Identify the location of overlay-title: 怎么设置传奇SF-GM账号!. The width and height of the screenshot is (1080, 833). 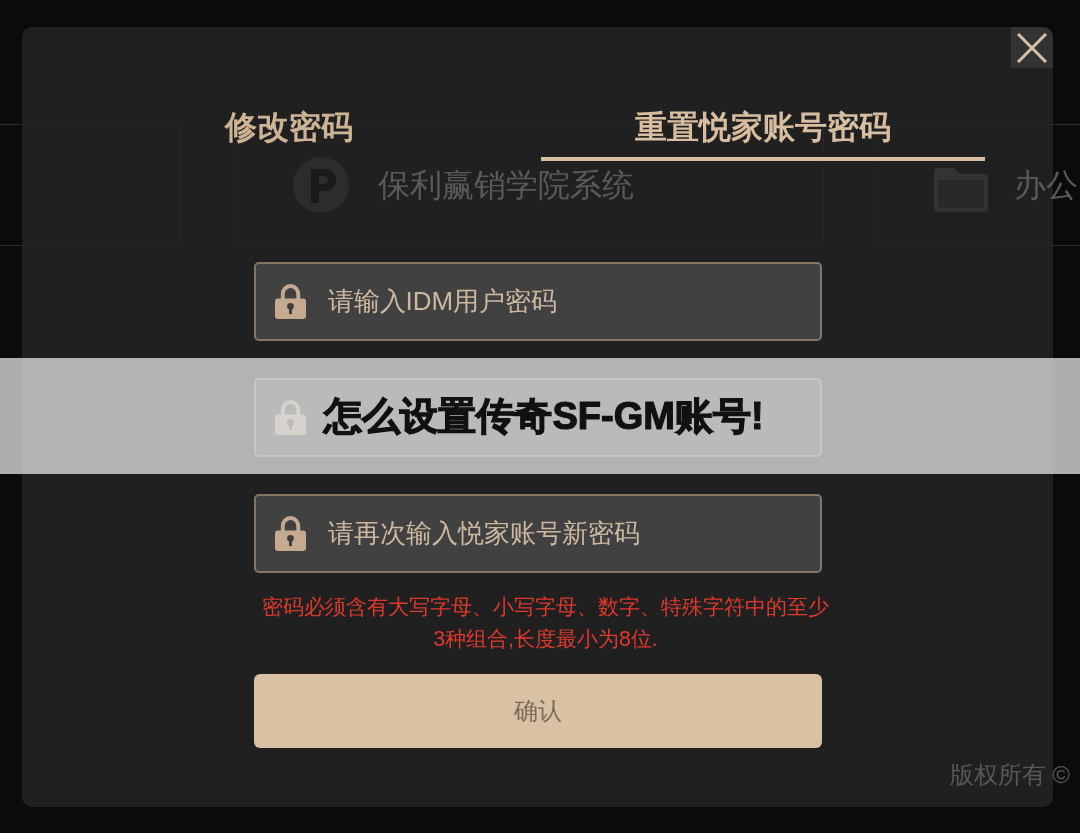
(543, 416).